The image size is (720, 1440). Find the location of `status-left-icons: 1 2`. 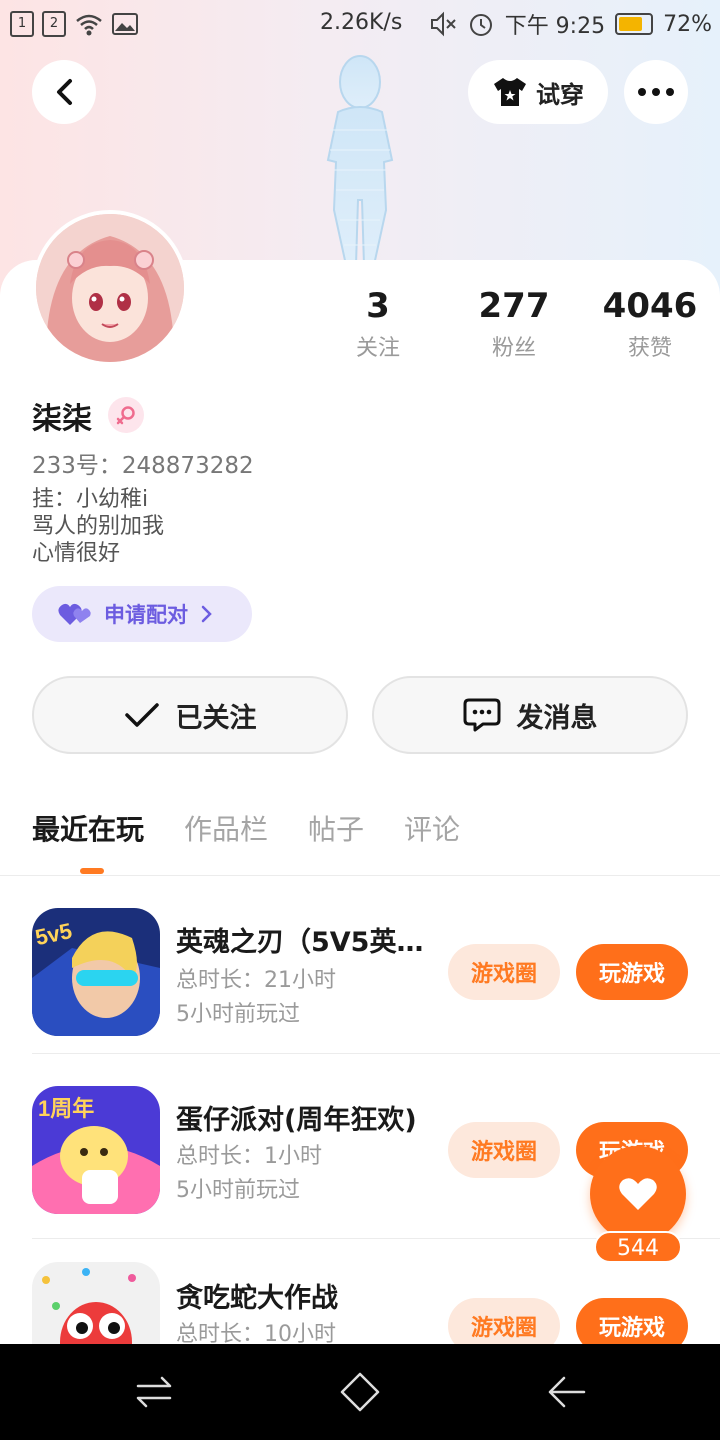

status-left-icons: 1 2 is located at coordinates (74, 24).